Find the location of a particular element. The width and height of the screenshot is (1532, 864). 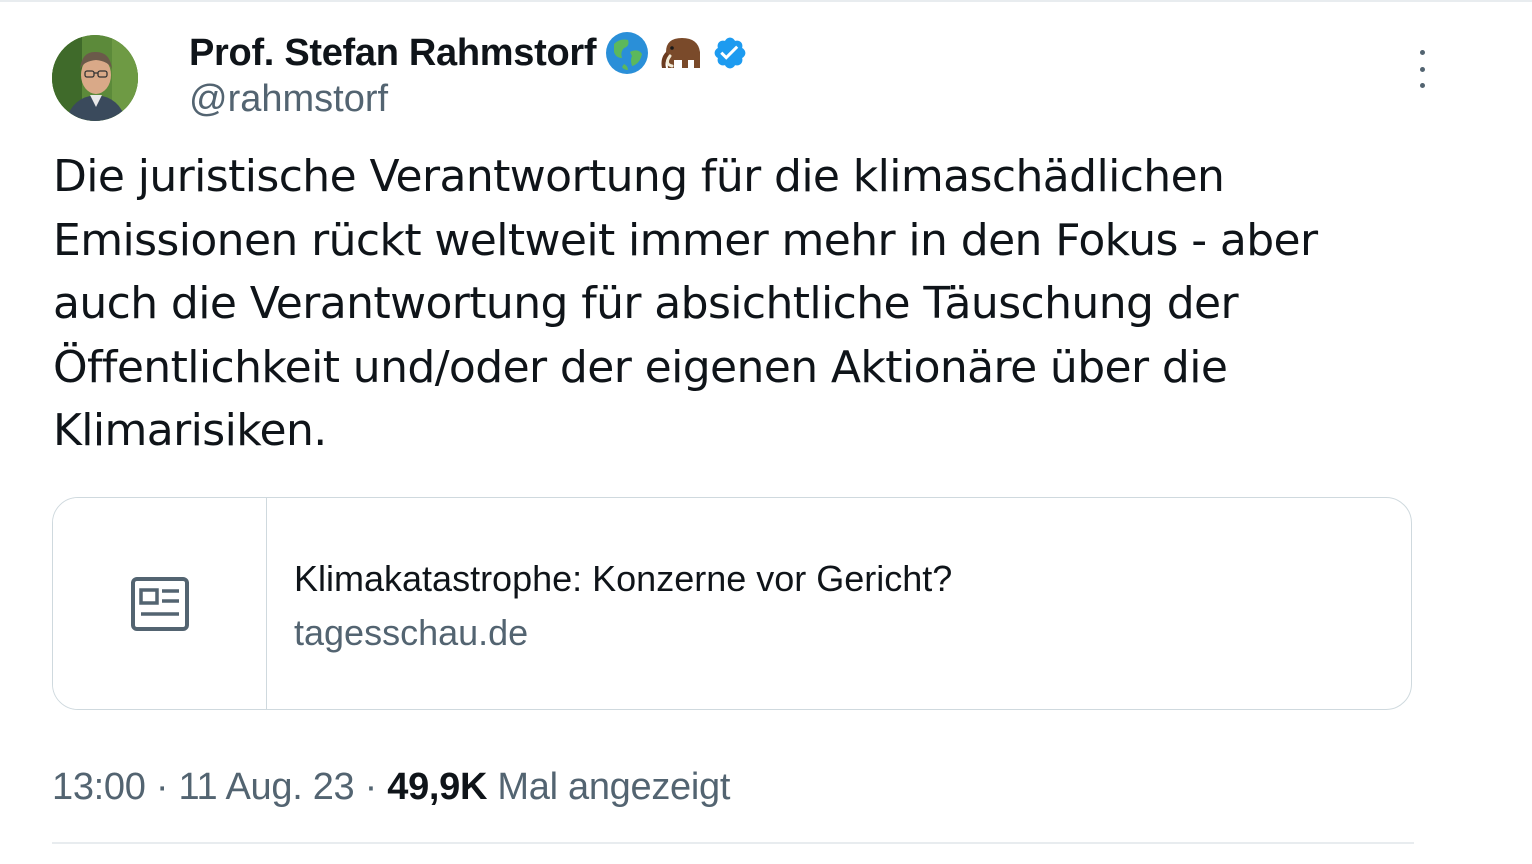

avatar is located at coordinates (95, 78).